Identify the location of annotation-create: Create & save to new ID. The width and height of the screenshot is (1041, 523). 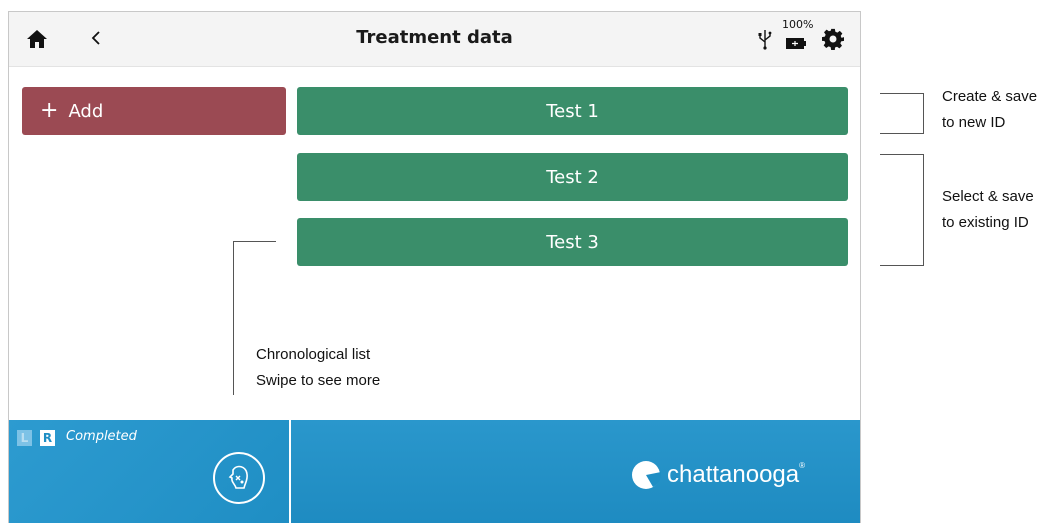
(990, 109).